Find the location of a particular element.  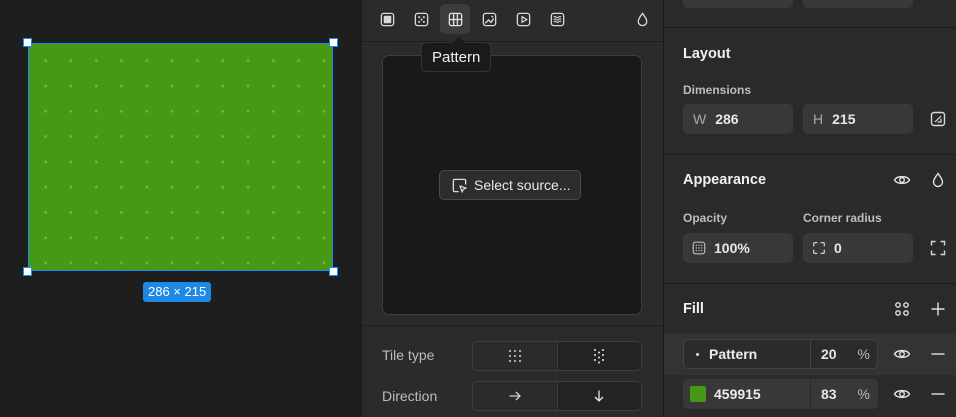

width-value: 286 is located at coordinates (727, 119).